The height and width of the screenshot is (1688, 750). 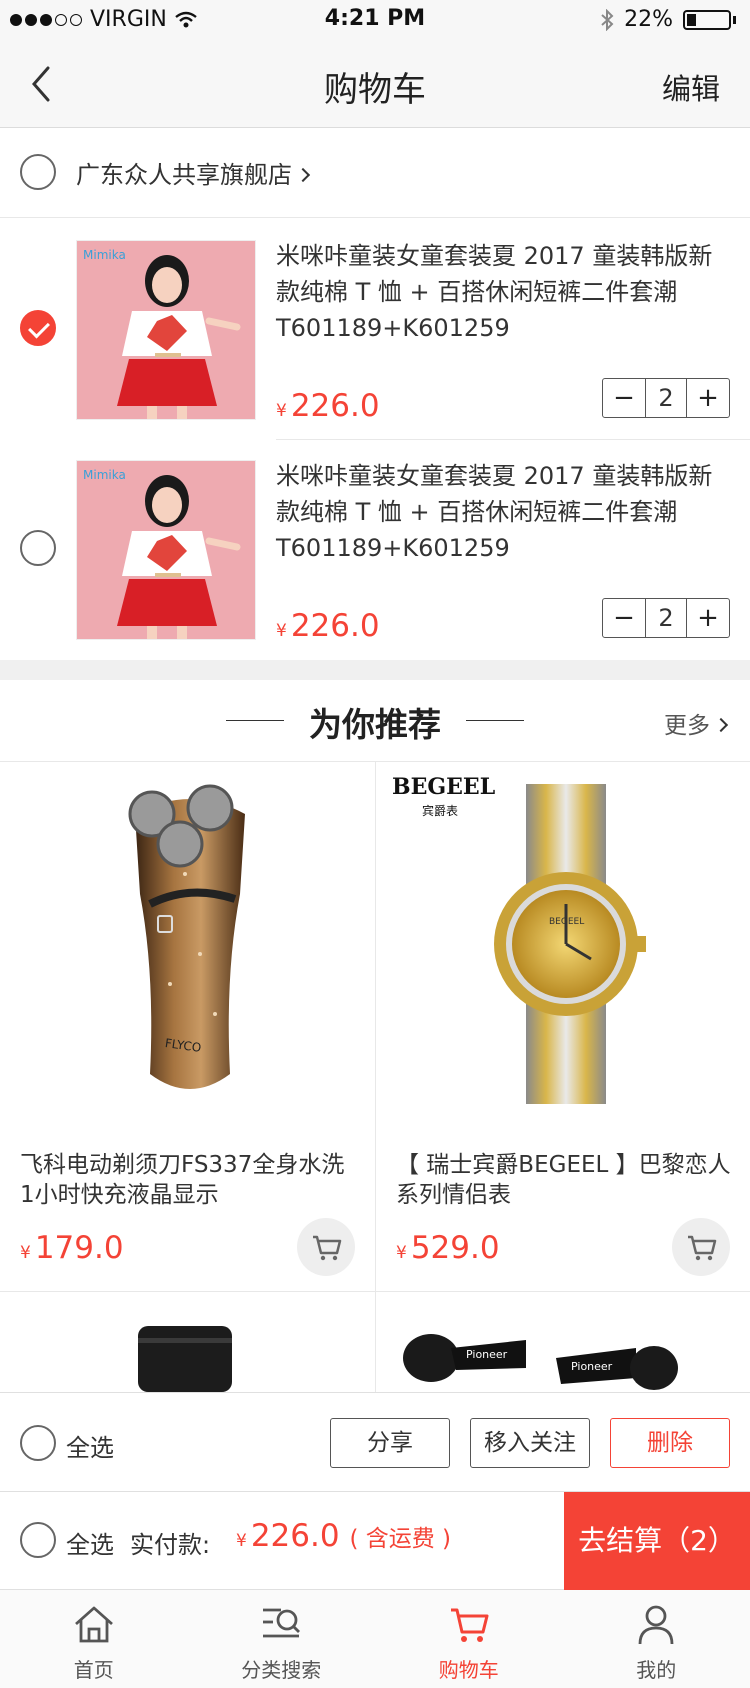 I want to click on delete-button: 删除, so click(x=670, y=1443).